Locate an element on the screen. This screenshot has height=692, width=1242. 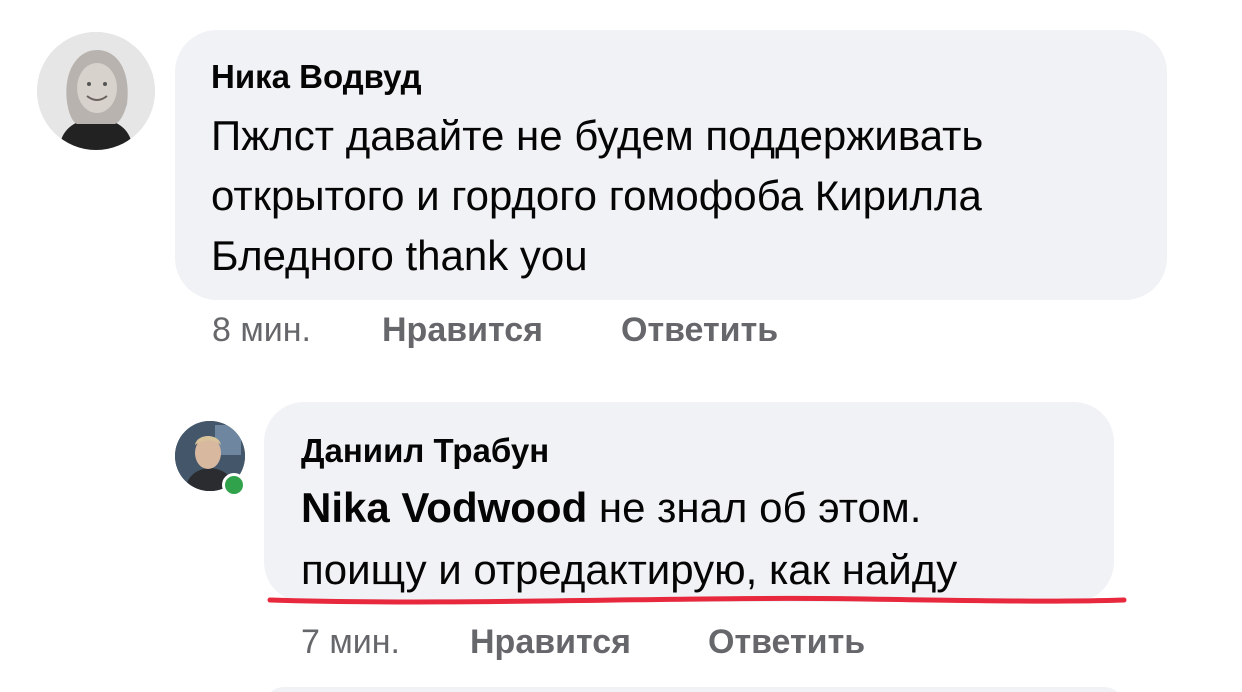
comment-text-line: поищу и отредактирую, как найду is located at coordinates (629, 569).